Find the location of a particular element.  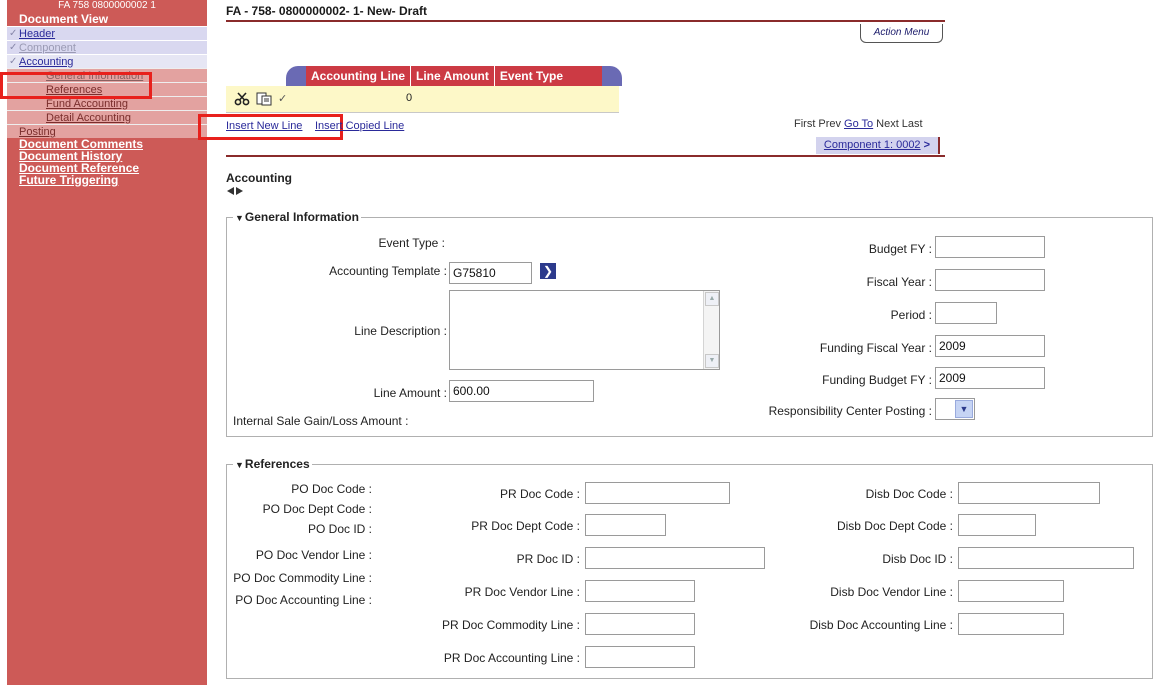

pr-doc-id-label: PR Doc ID : is located at coordinates (548, 559).